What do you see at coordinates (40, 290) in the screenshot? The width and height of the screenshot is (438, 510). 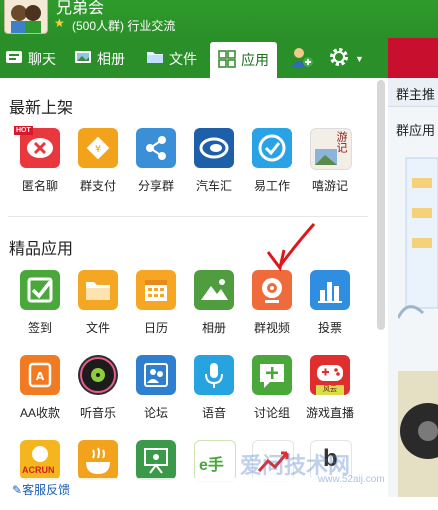 I see `checkbox-icon` at bounding box center [40, 290].